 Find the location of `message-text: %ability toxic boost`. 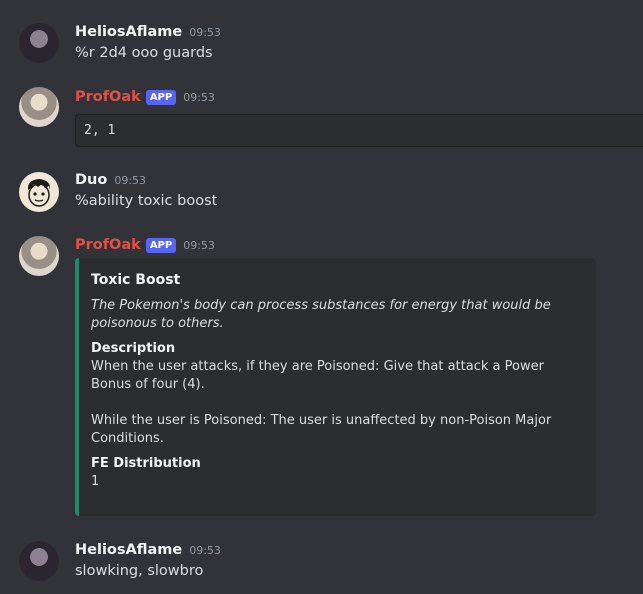

message-text: %ability toxic boost is located at coordinates (146, 201).